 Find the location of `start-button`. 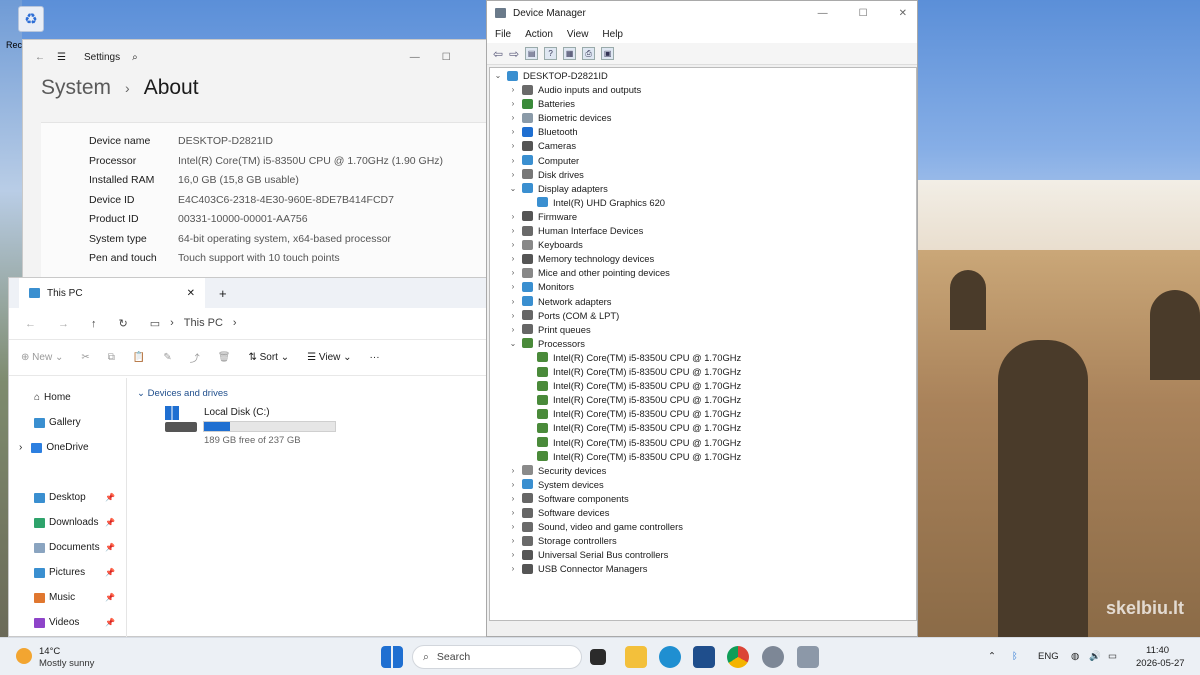

start-button is located at coordinates (392, 657).